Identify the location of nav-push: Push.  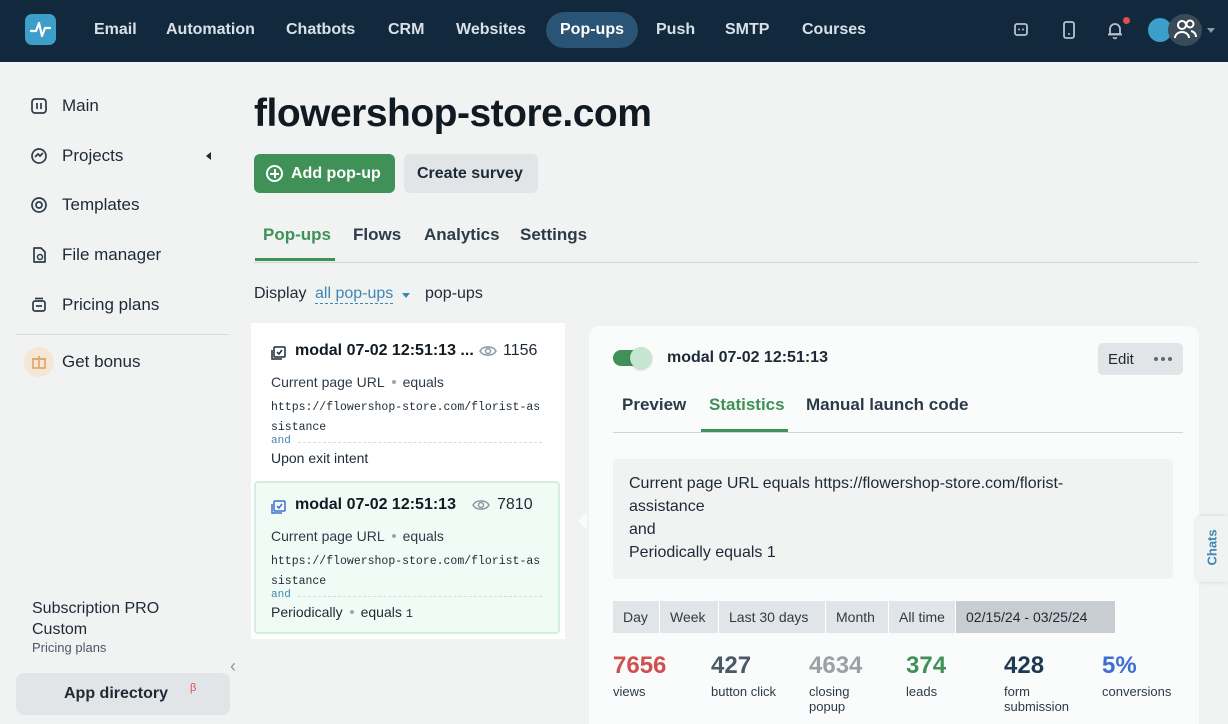
(675, 30).